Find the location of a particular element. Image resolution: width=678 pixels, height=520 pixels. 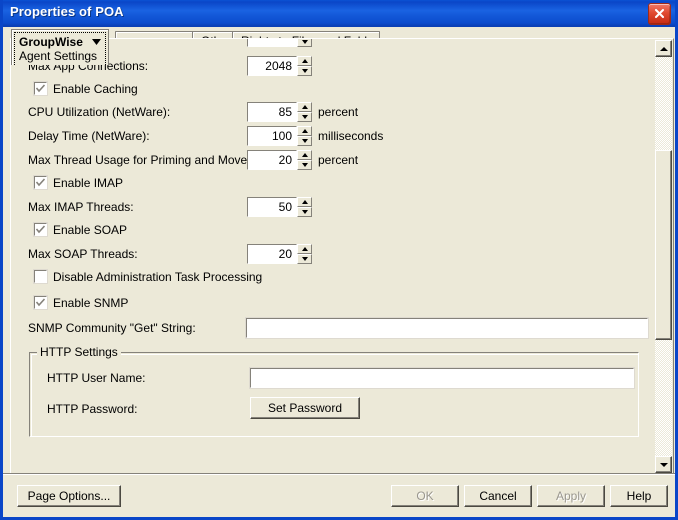

checkbox-label: Enable IMAP is located at coordinates (88, 183).